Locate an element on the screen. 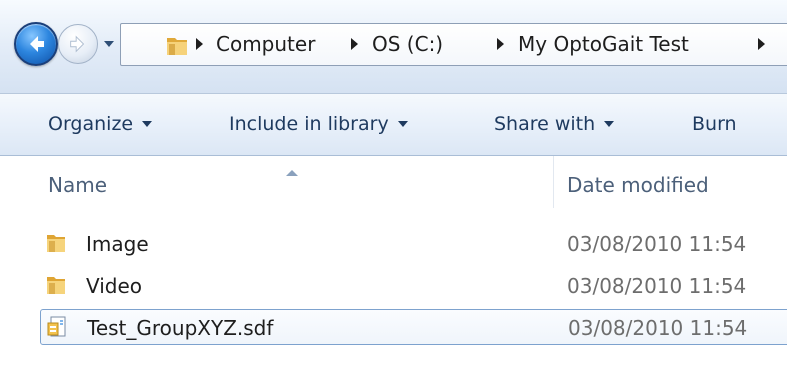 Image resolution: width=787 pixels, height=385 pixels. burn-label: Burn is located at coordinates (714, 124).